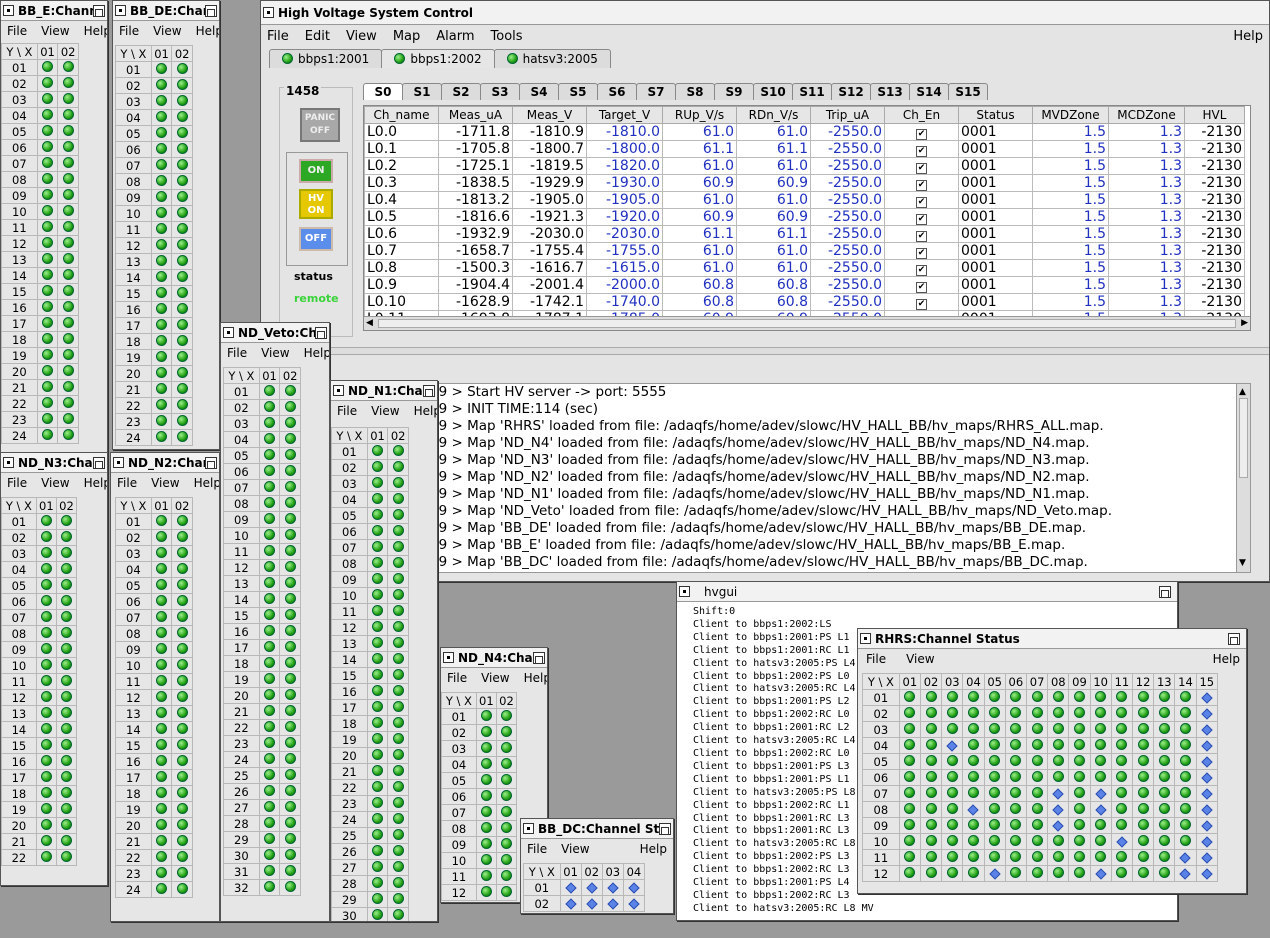 This screenshot has width=1270, height=938. I want to click on table-cell: 60.9, so click(699, 217).